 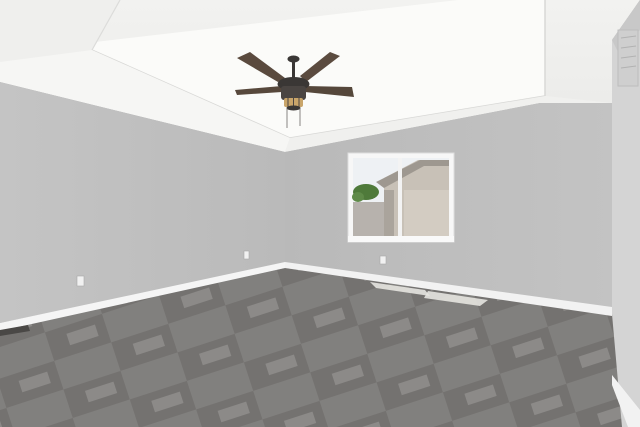 I want to click on outlet, so click(x=80, y=281).